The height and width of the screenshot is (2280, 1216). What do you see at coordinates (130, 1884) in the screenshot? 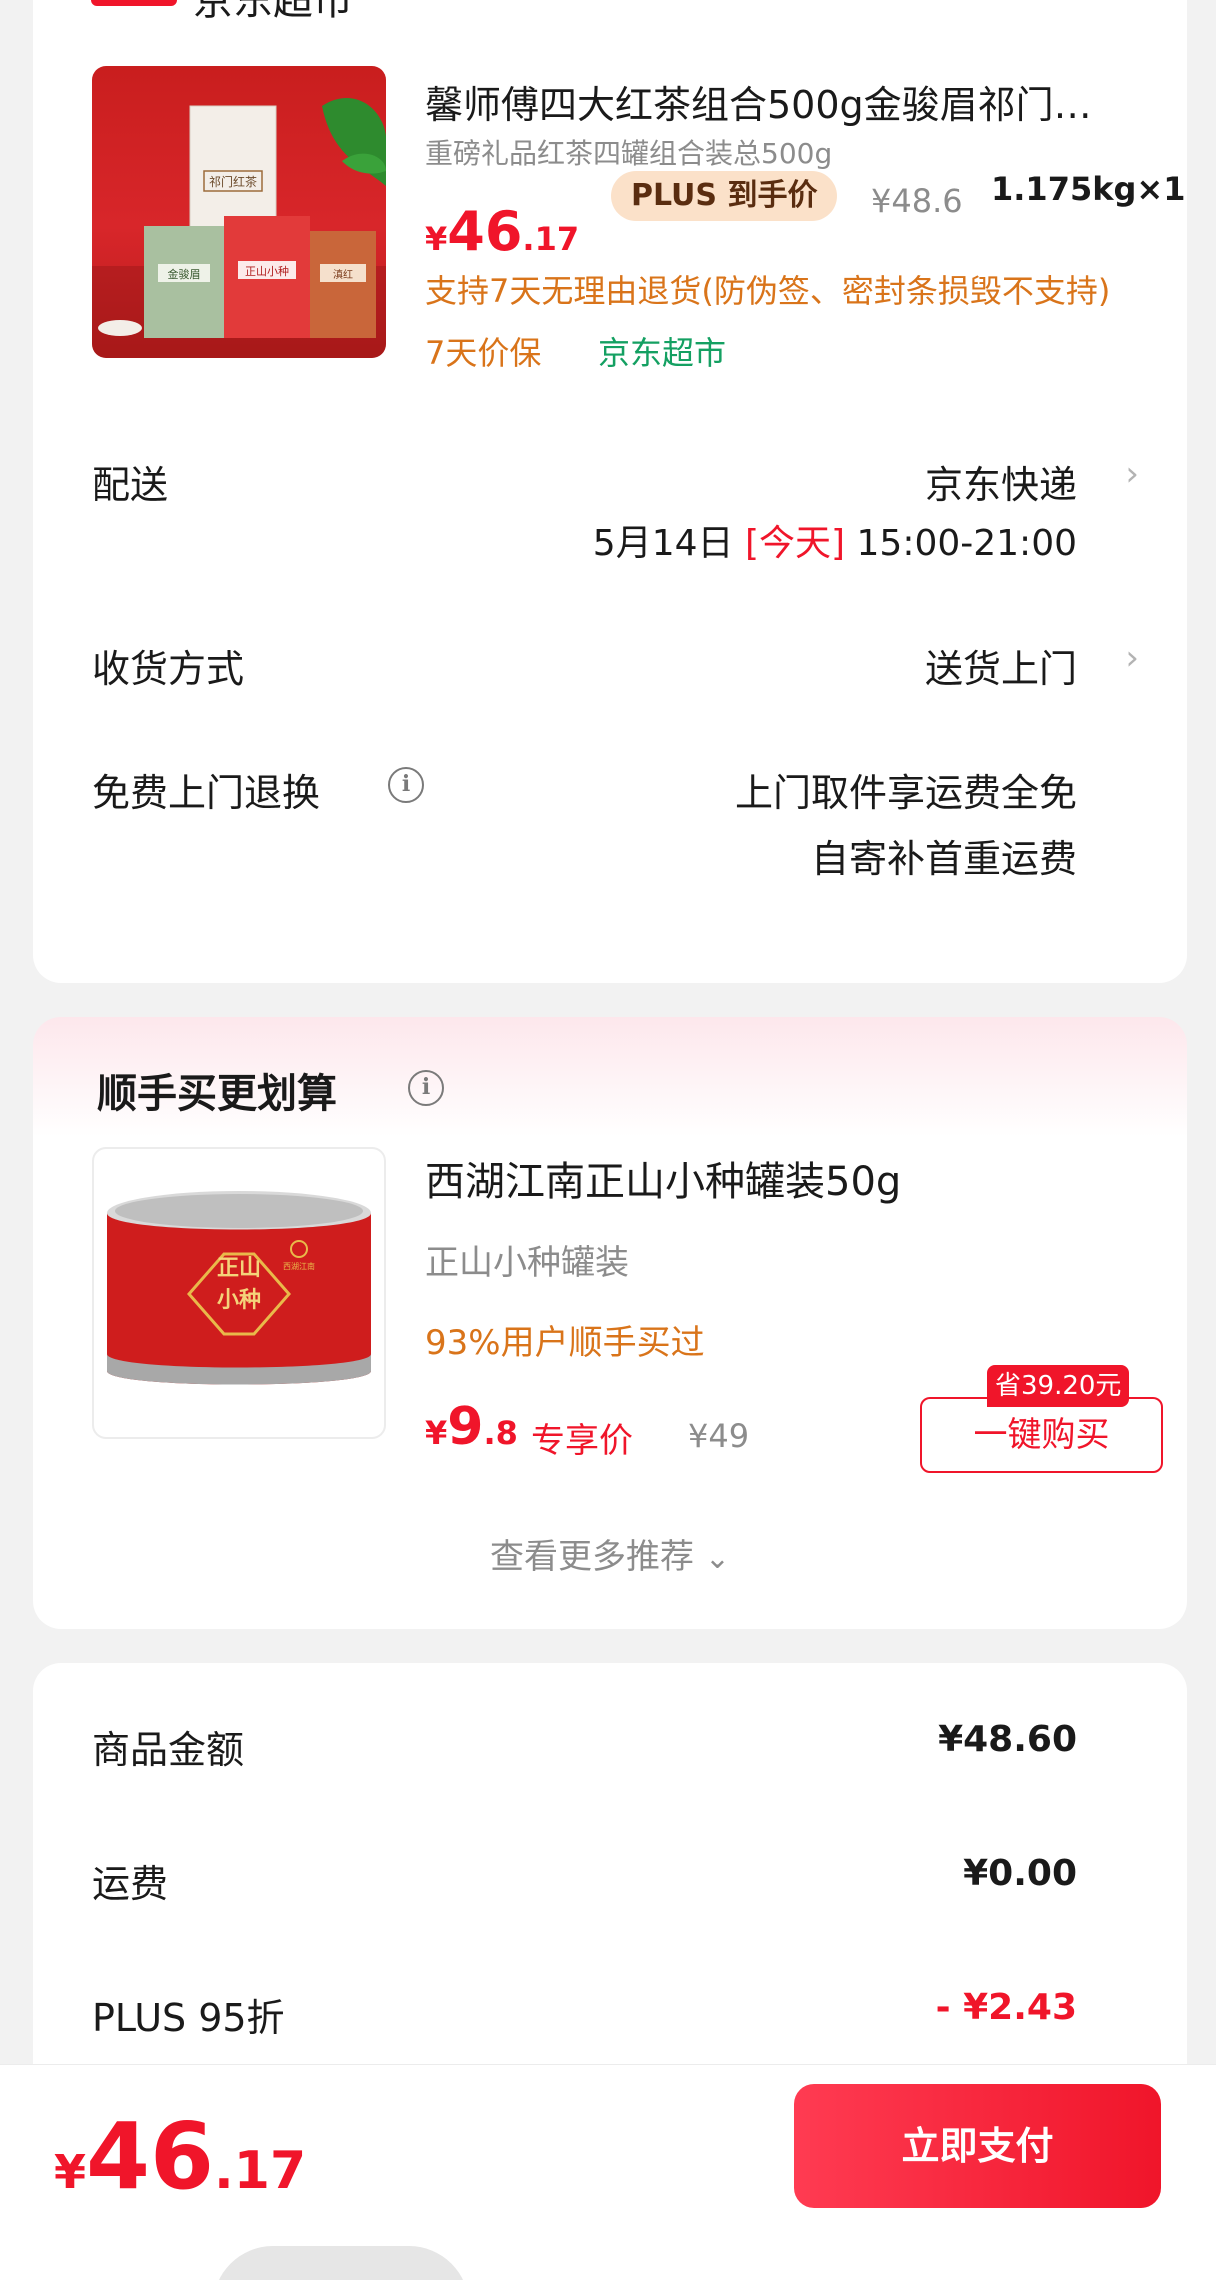
I see `shipping-label: 运费` at bounding box center [130, 1884].